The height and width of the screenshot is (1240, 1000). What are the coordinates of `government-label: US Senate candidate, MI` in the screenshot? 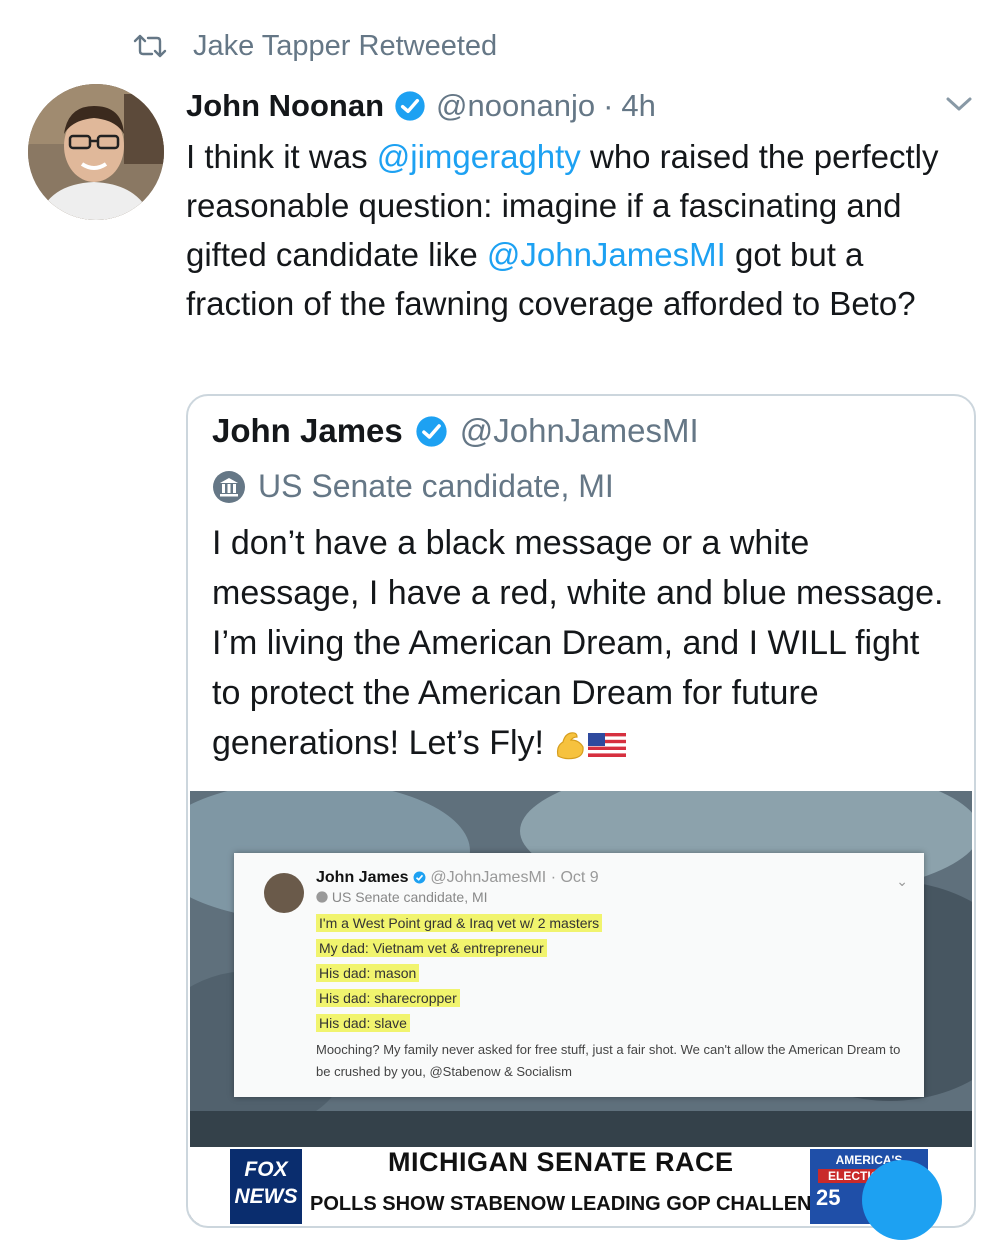 It's located at (413, 486).